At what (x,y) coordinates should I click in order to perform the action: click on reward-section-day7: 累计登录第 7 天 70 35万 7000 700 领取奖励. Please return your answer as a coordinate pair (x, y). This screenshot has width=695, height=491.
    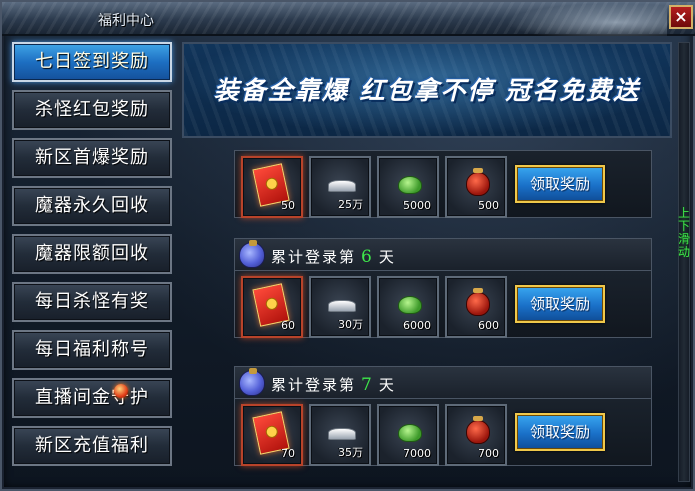
    Looking at the image, I should click on (443, 416).